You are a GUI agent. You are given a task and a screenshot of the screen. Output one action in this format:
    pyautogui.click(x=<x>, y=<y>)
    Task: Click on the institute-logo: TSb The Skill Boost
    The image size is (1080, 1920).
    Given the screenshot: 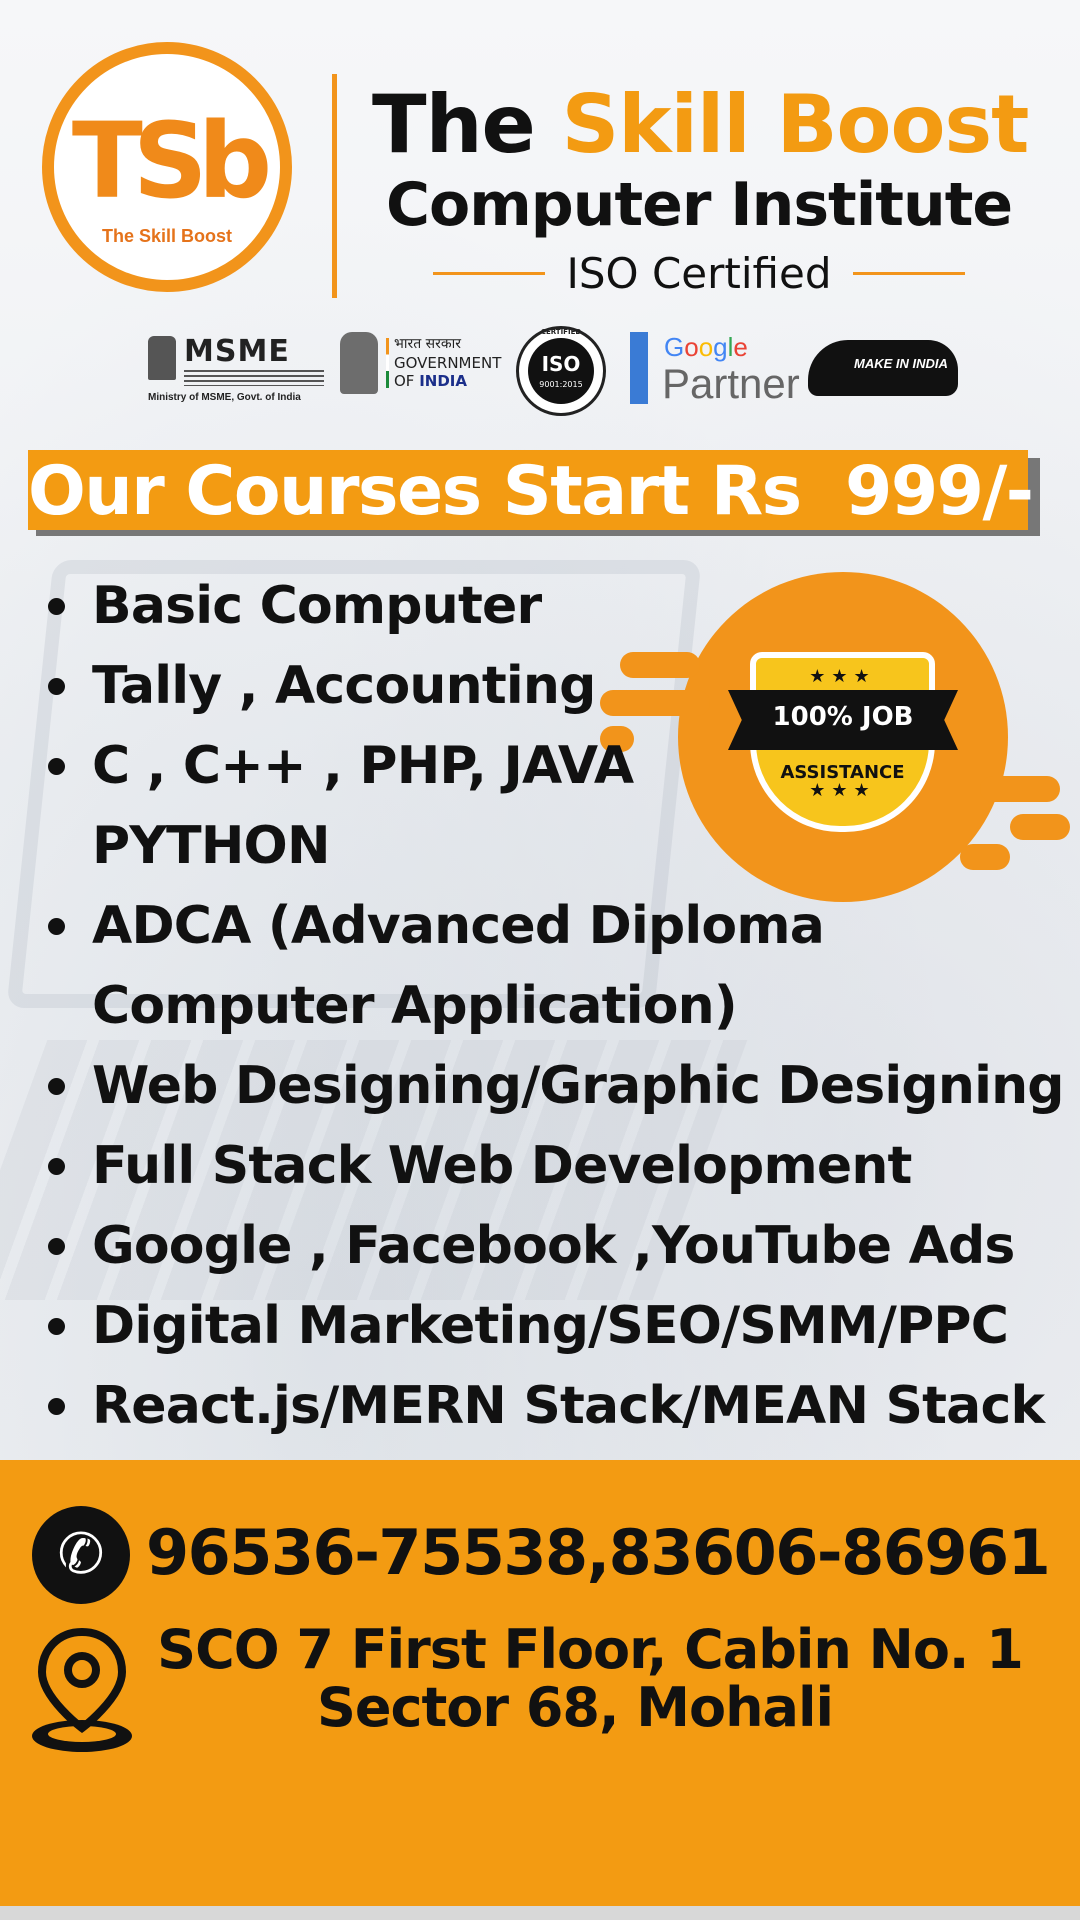 What is the action you would take?
    pyautogui.click(x=167, y=167)
    